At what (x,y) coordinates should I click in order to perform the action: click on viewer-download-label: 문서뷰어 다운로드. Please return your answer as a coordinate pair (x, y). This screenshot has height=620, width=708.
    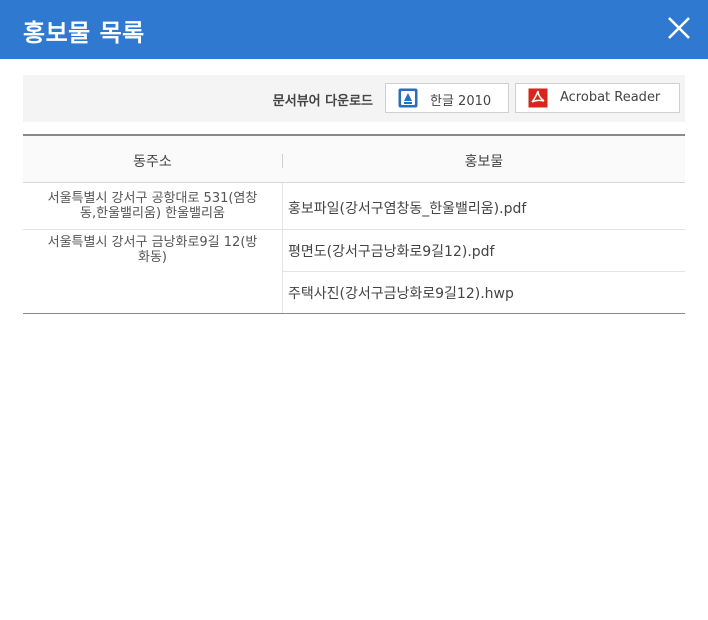
    Looking at the image, I should click on (322, 101).